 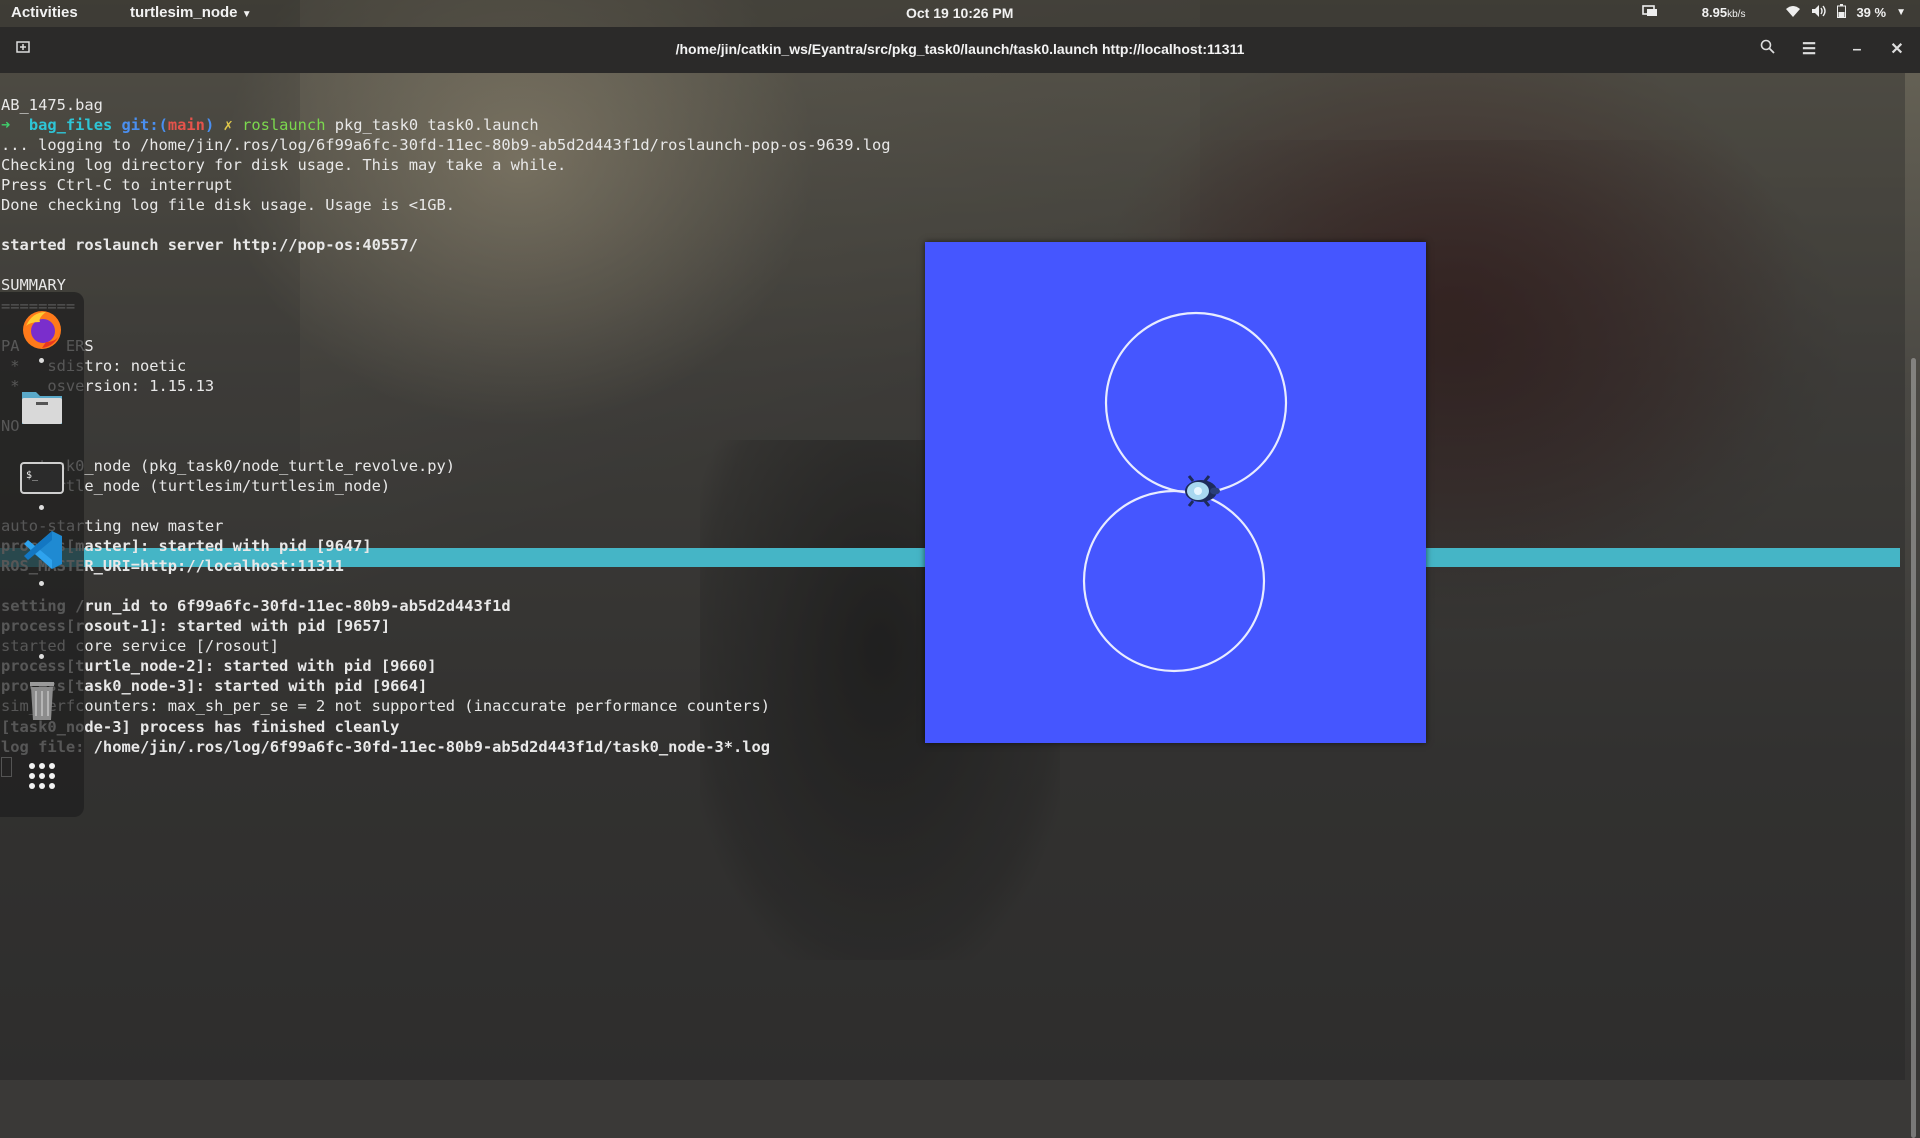 What do you see at coordinates (1174, 581) in the screenshot?
I see `turtle-trail-lower` at bounding box center [1174, 581].